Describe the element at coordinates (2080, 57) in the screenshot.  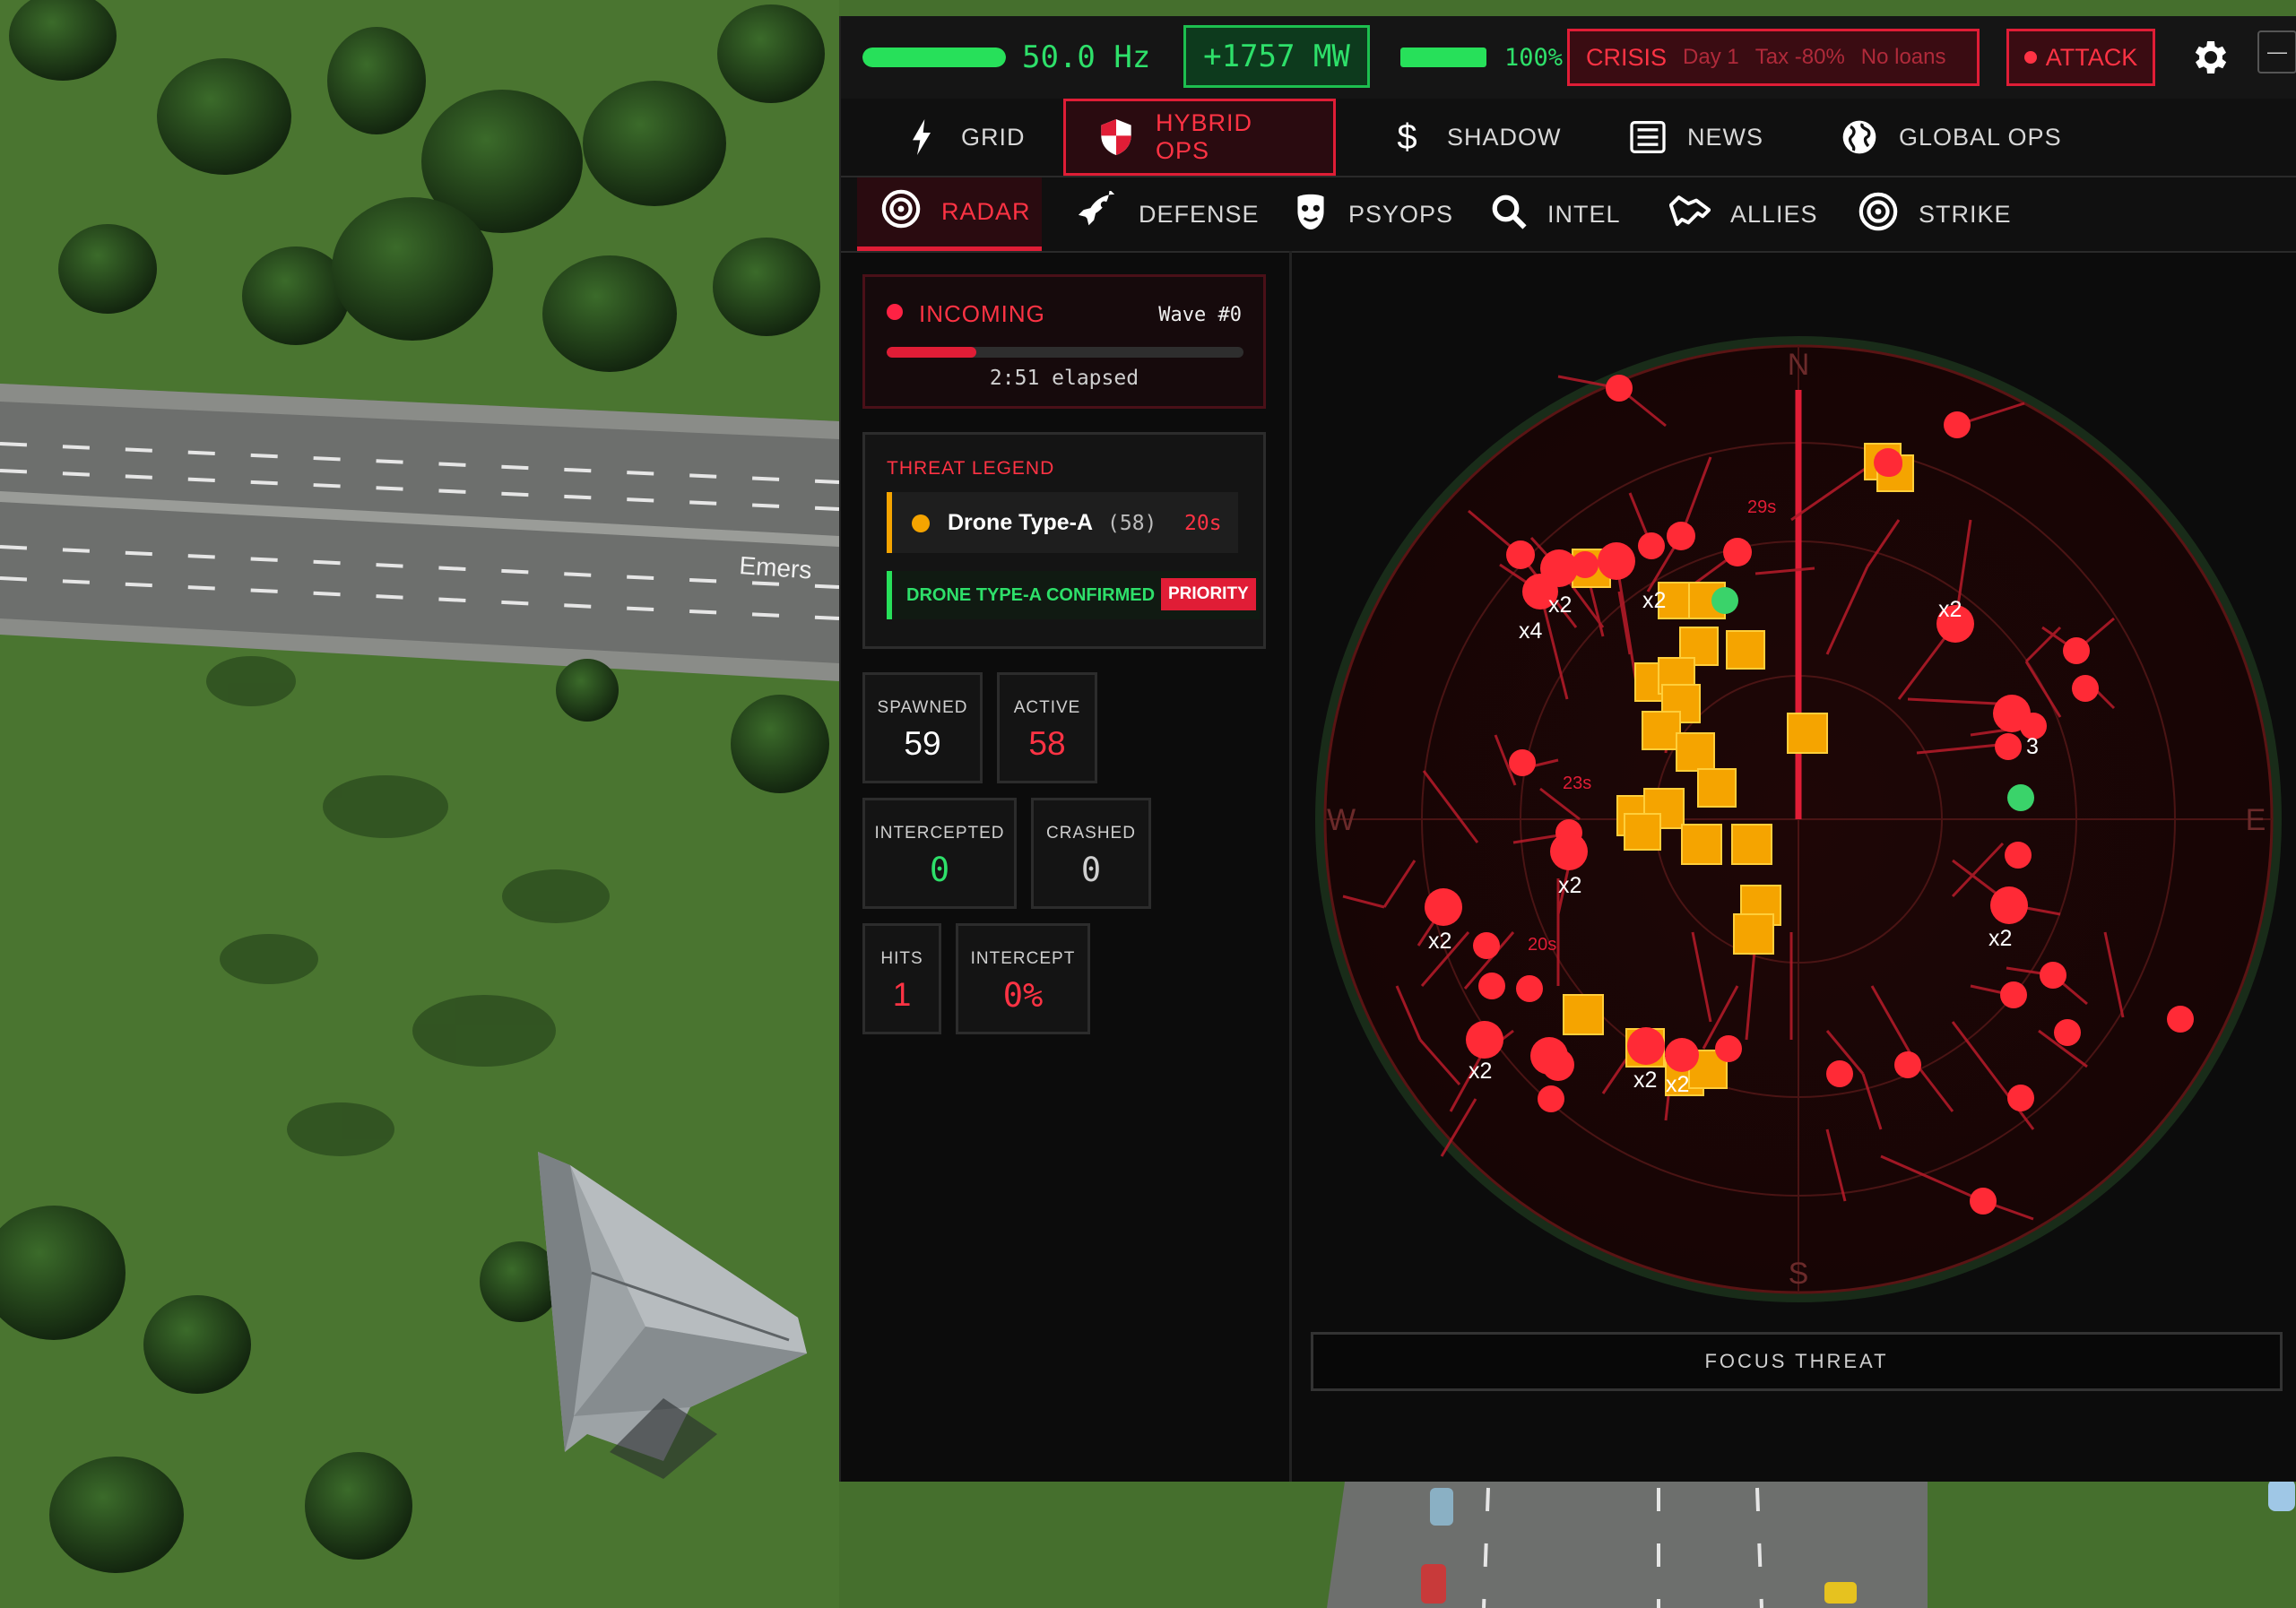
I see `attack-button: ATTACK` at that location.